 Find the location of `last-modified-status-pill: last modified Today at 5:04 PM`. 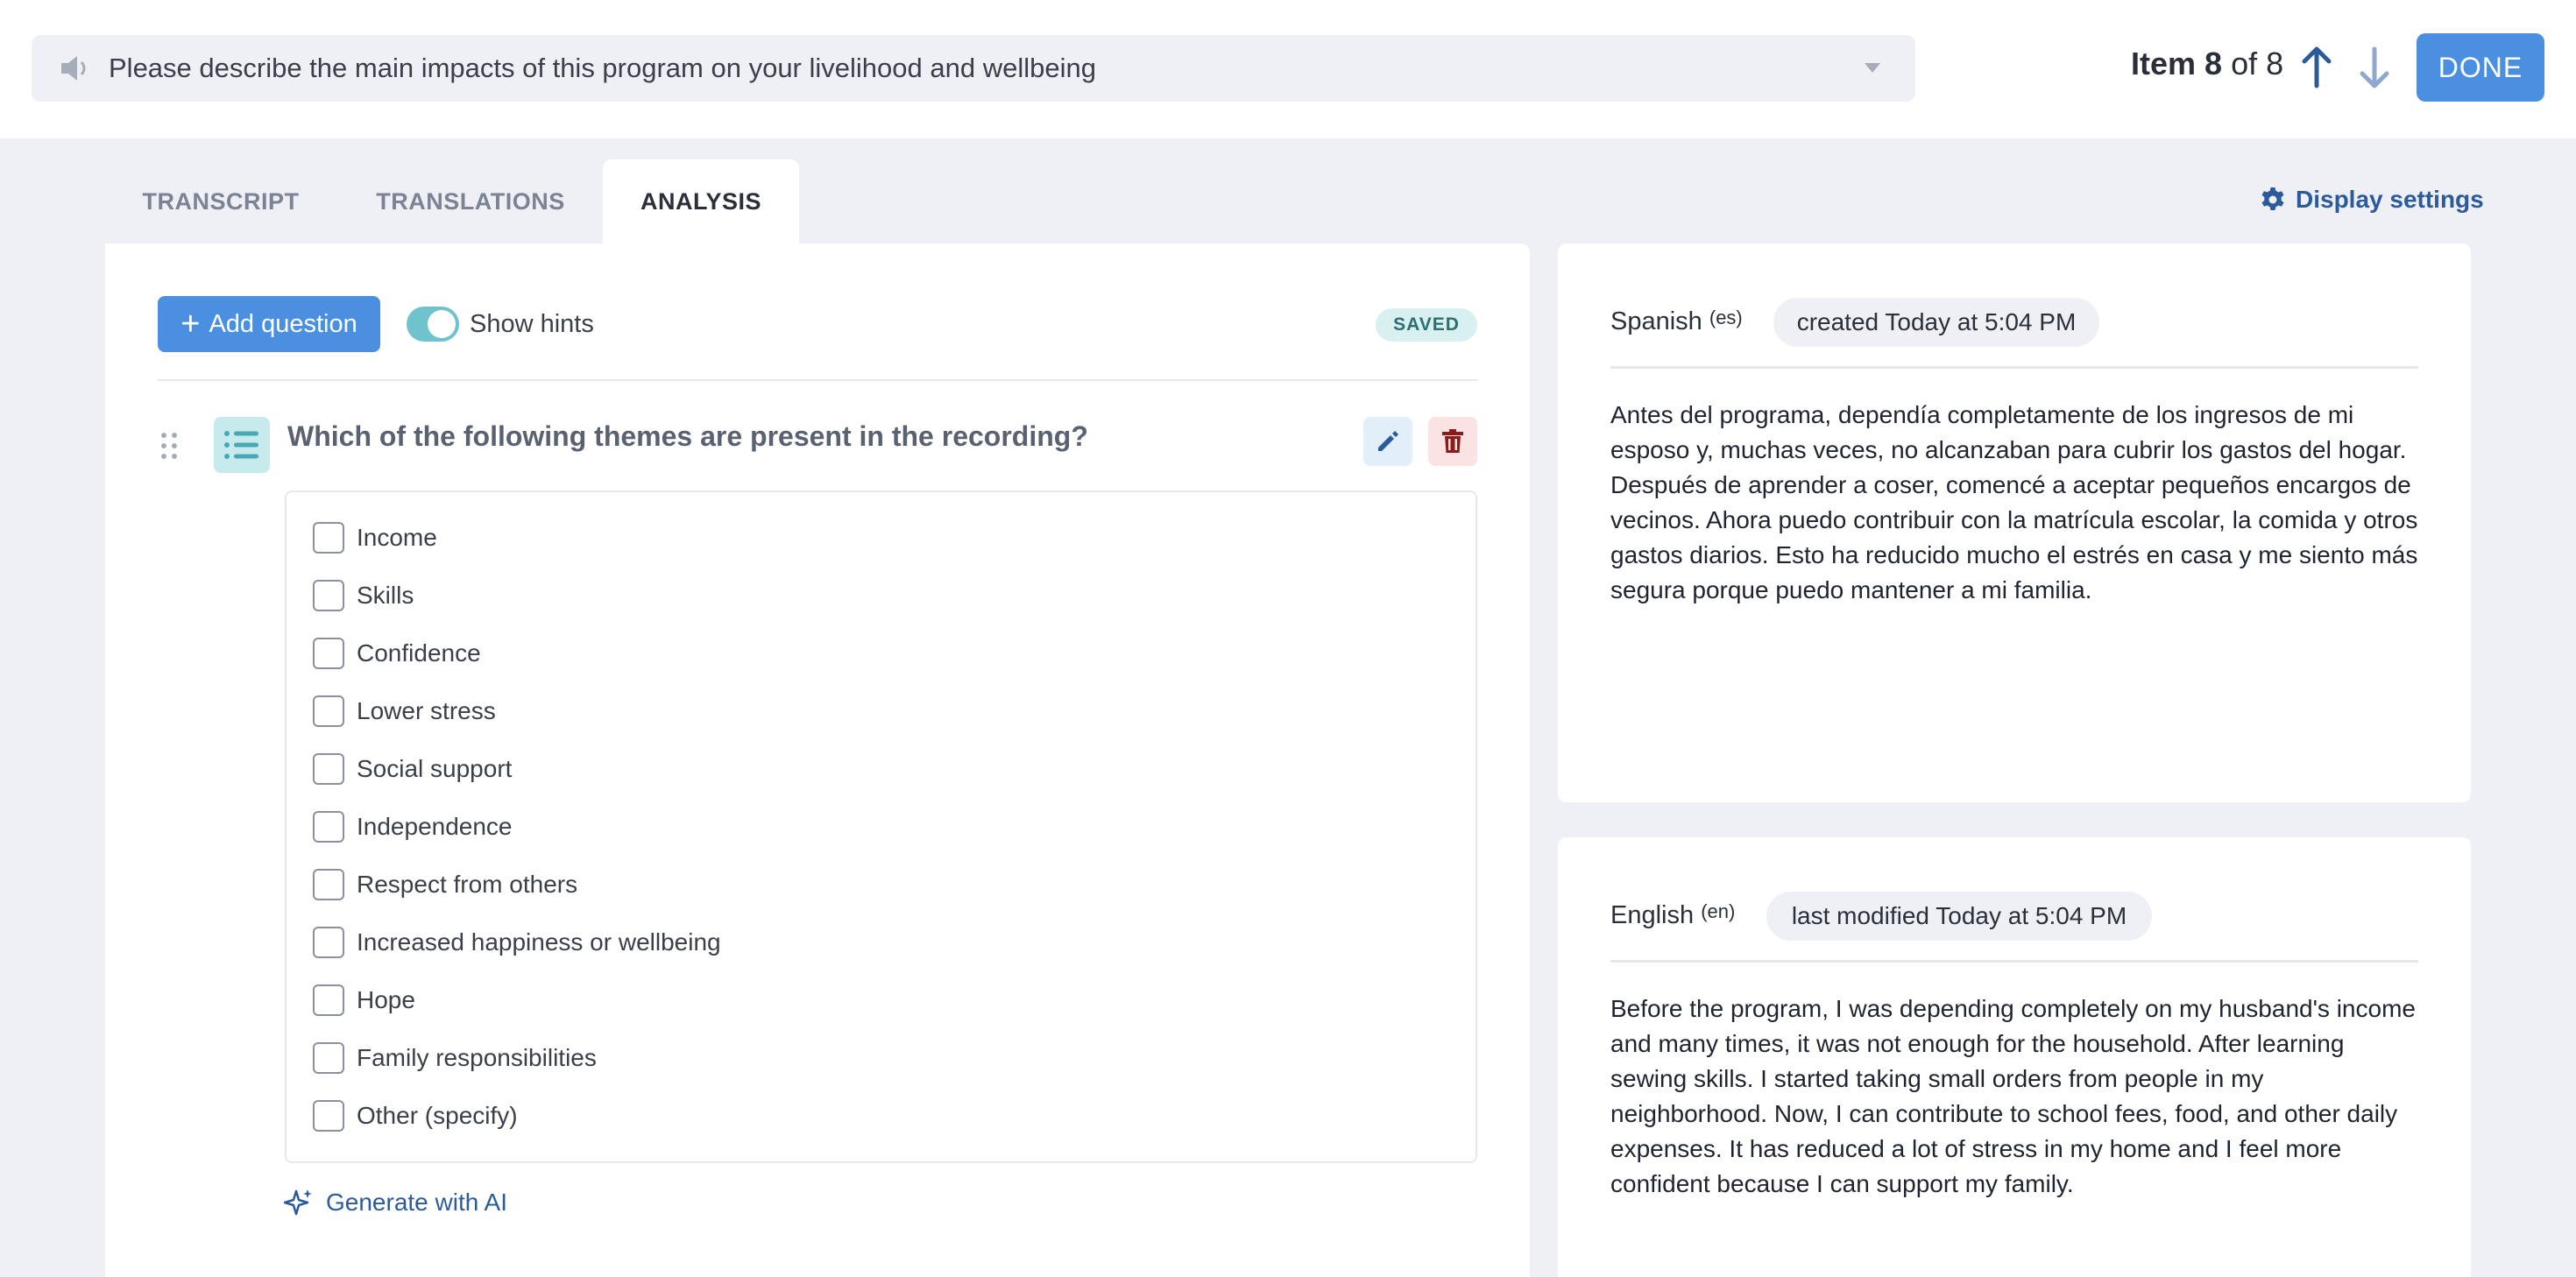

last-modified-status-pill: last modified Today at 5:04 PM is located at coordinates (1959, 916).